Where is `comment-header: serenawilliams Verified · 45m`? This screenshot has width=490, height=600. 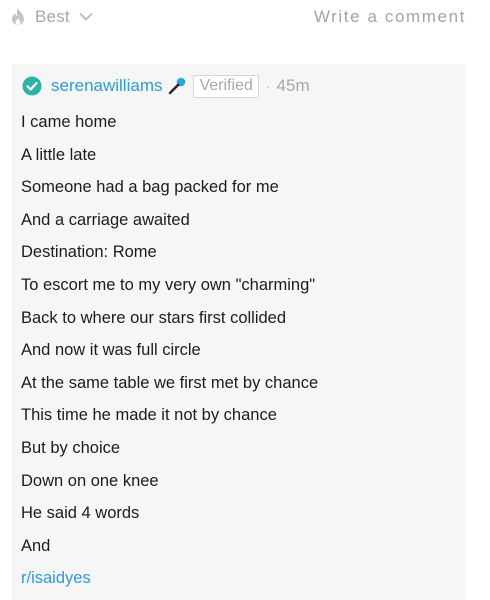
comment-header: serenawilliams Verified · 45m is located at coordinates (166, 86).